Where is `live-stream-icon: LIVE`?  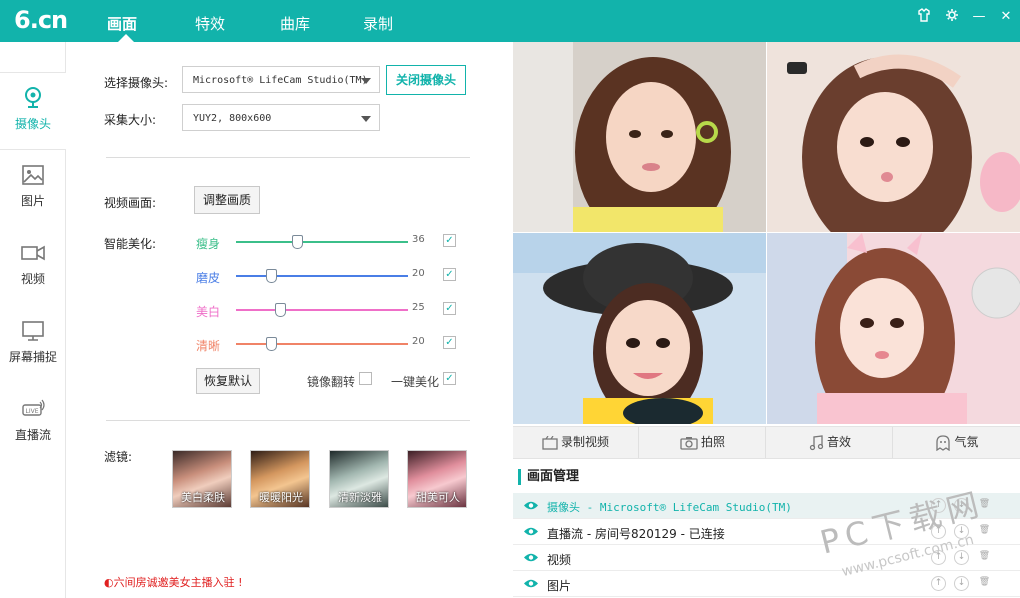
live-stream-icon: LIVE is located at coordinates (33, 407).